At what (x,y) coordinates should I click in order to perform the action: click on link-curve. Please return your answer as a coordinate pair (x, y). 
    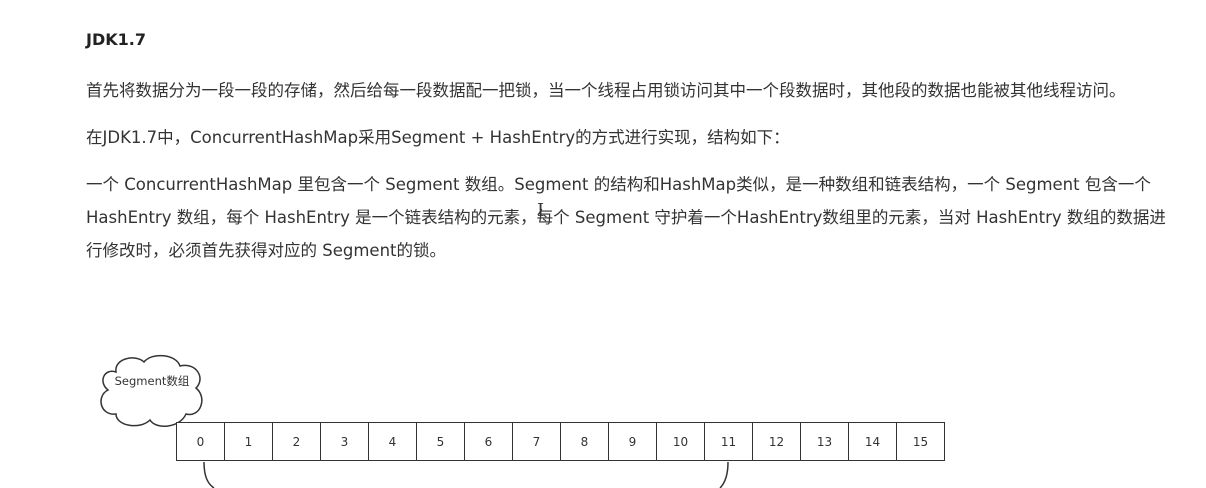
    Looking at the image, I should click on (466, 474).